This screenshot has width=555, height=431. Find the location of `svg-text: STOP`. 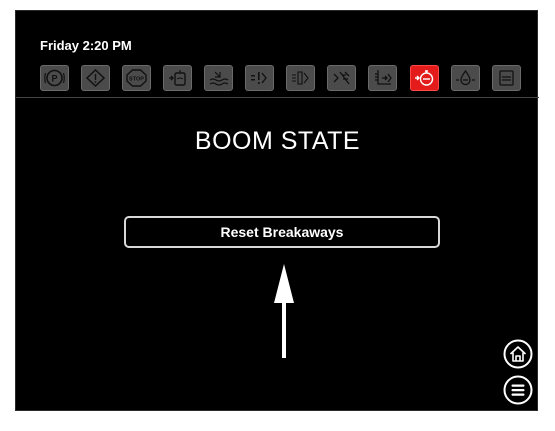

svg-text: STOP is located at coordinates (136, 80).